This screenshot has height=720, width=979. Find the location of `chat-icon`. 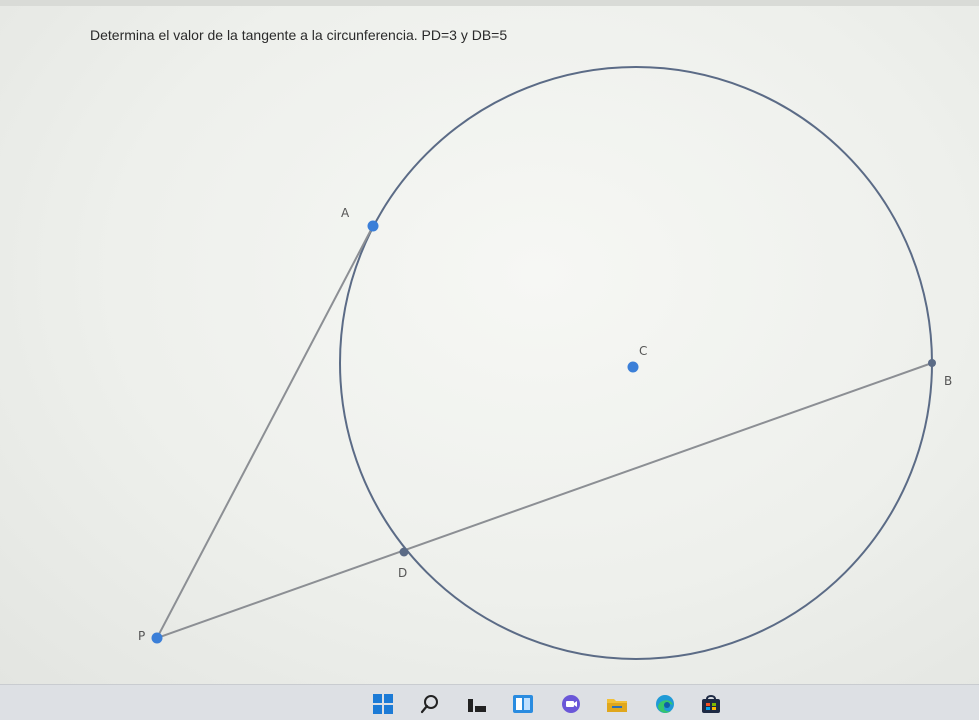

chat-icon is located at coordinates (571, 704).